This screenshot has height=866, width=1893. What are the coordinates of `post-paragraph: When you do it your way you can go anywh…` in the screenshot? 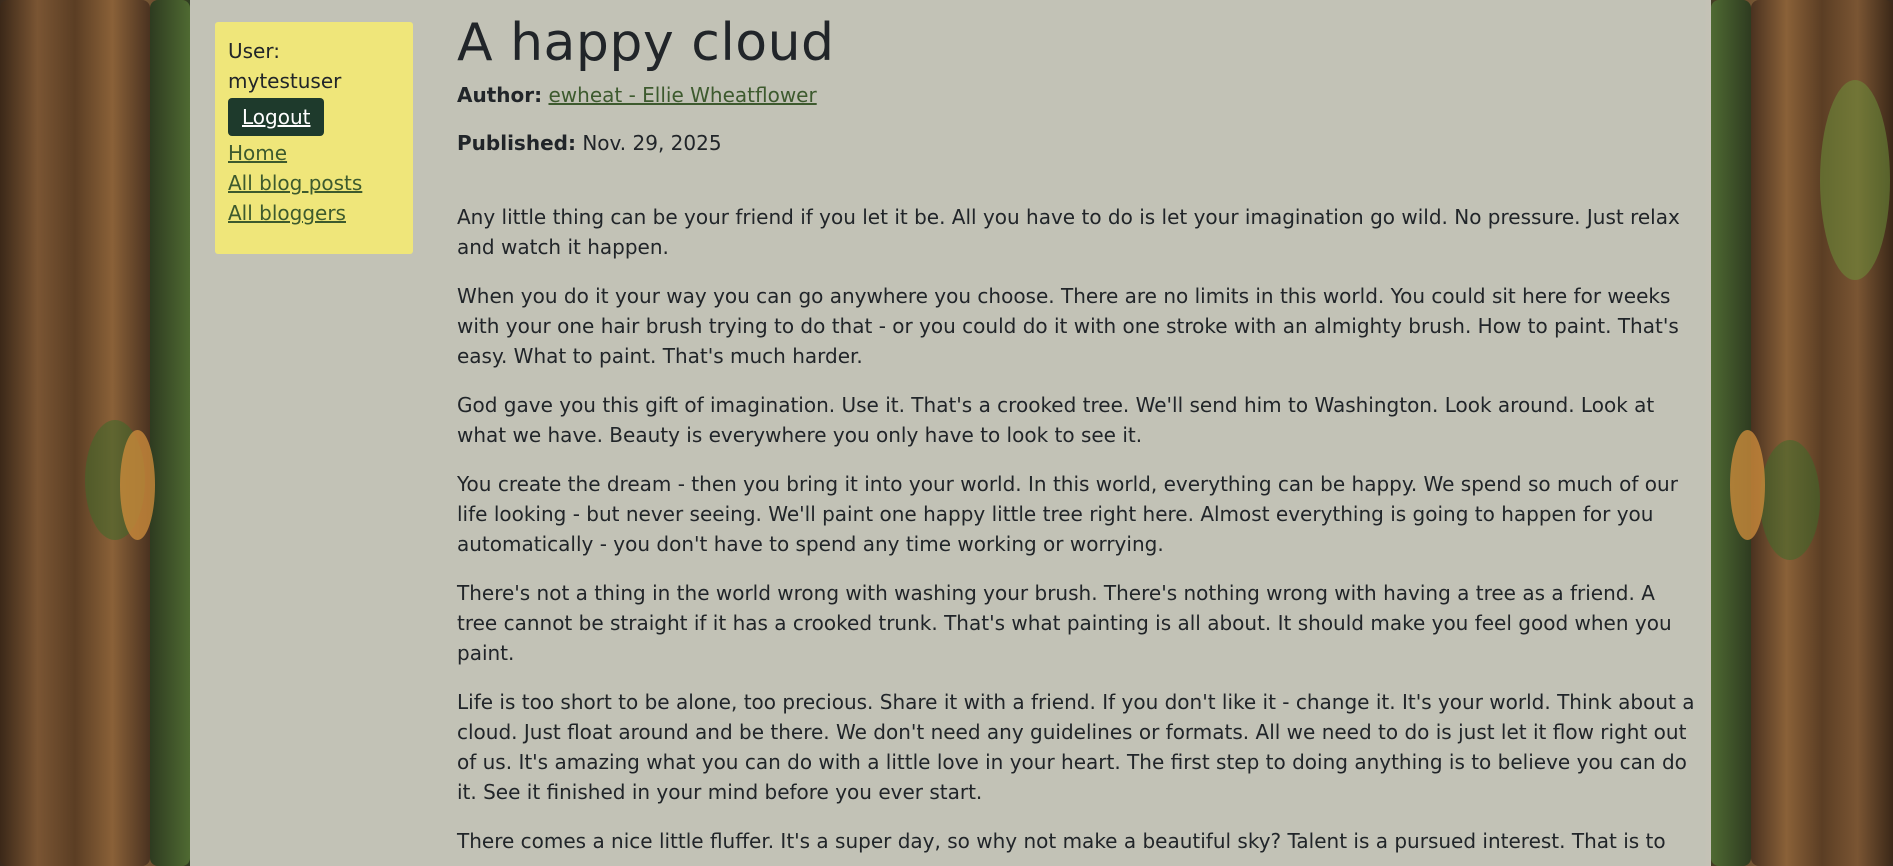 It's located at (1068, 326).